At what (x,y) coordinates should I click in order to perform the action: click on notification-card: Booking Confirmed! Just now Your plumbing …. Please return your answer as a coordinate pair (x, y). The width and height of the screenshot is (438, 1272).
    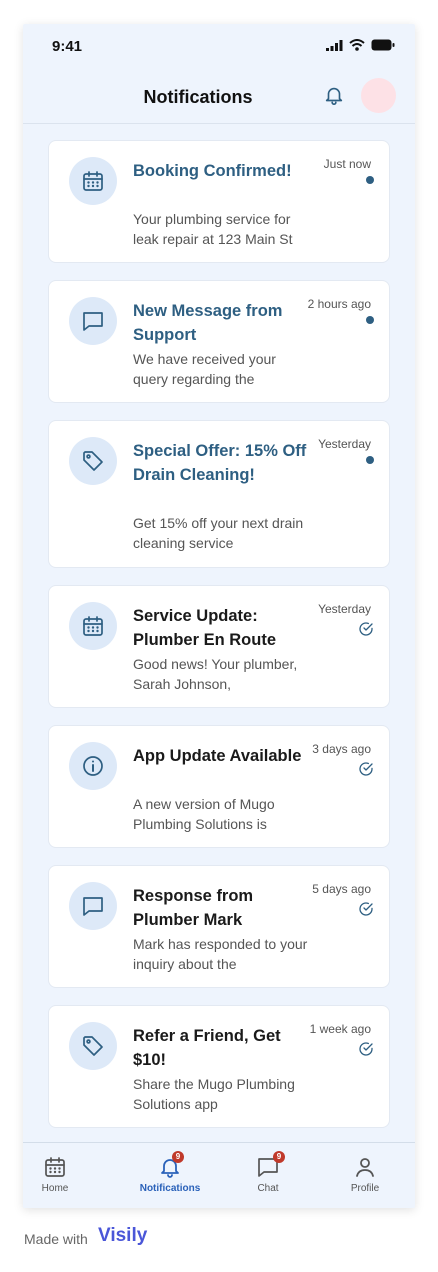
    Looking at the image, I should click on (219, 201).